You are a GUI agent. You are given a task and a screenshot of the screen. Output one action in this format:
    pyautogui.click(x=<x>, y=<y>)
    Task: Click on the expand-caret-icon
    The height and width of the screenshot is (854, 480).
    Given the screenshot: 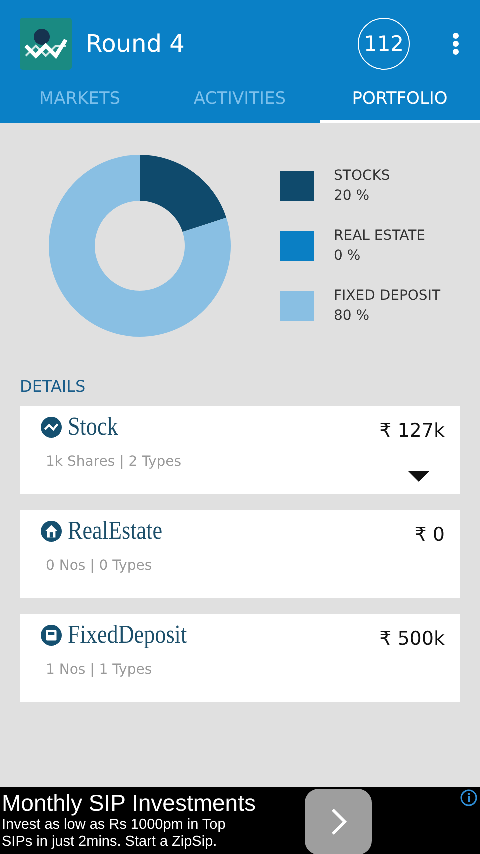 What is the action you would take?
    pyautogui.click(x=419, y=476)
    